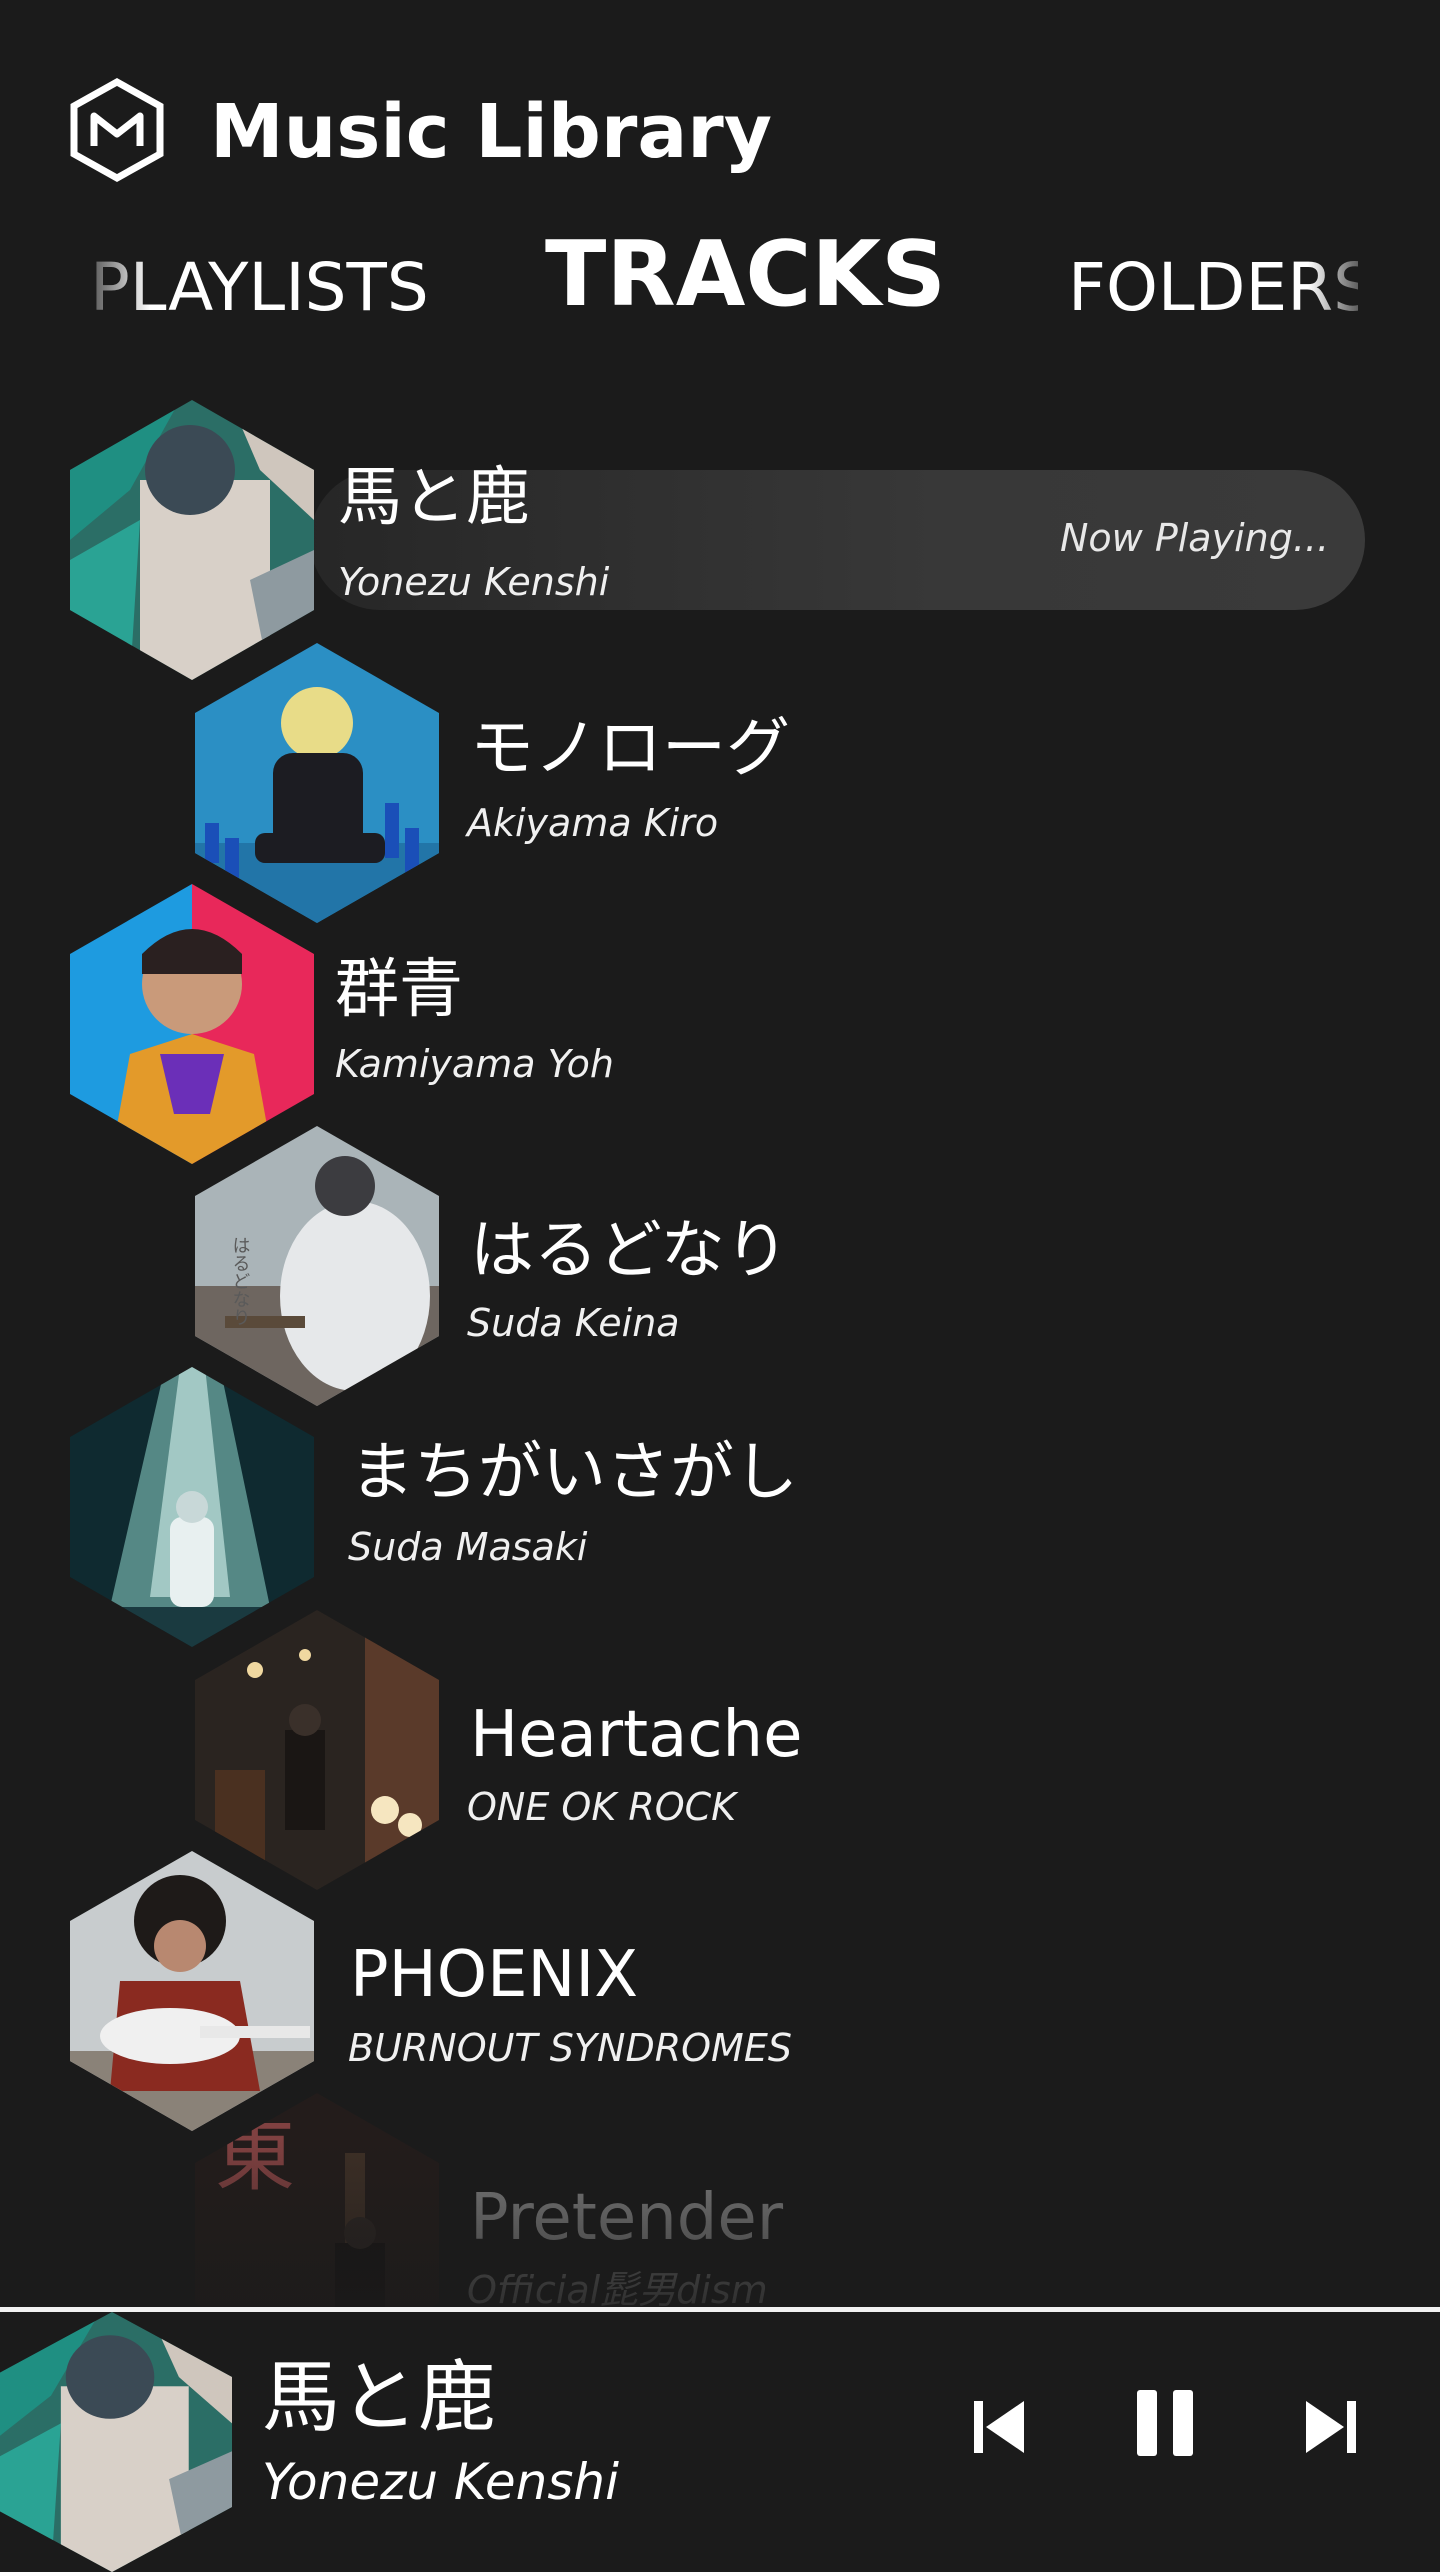 This screenshot has height=2572, width=1440. Describe the element at coordinates (317, 1266) in the screenshot. I see `album-art: はるどなり` at that location.